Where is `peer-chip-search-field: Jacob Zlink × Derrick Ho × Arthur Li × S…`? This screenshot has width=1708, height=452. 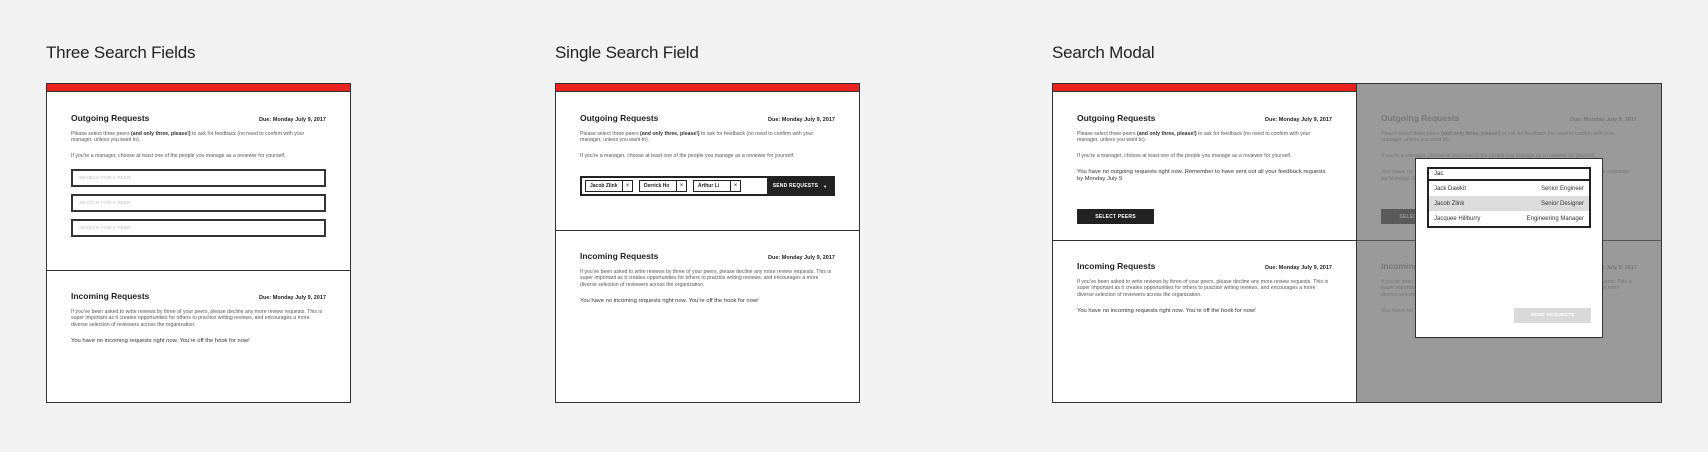 peer-chip-search-field: Jacob Zlink × Derrick Ho × Arthur Li × S… is located at coordinates (707, 186).